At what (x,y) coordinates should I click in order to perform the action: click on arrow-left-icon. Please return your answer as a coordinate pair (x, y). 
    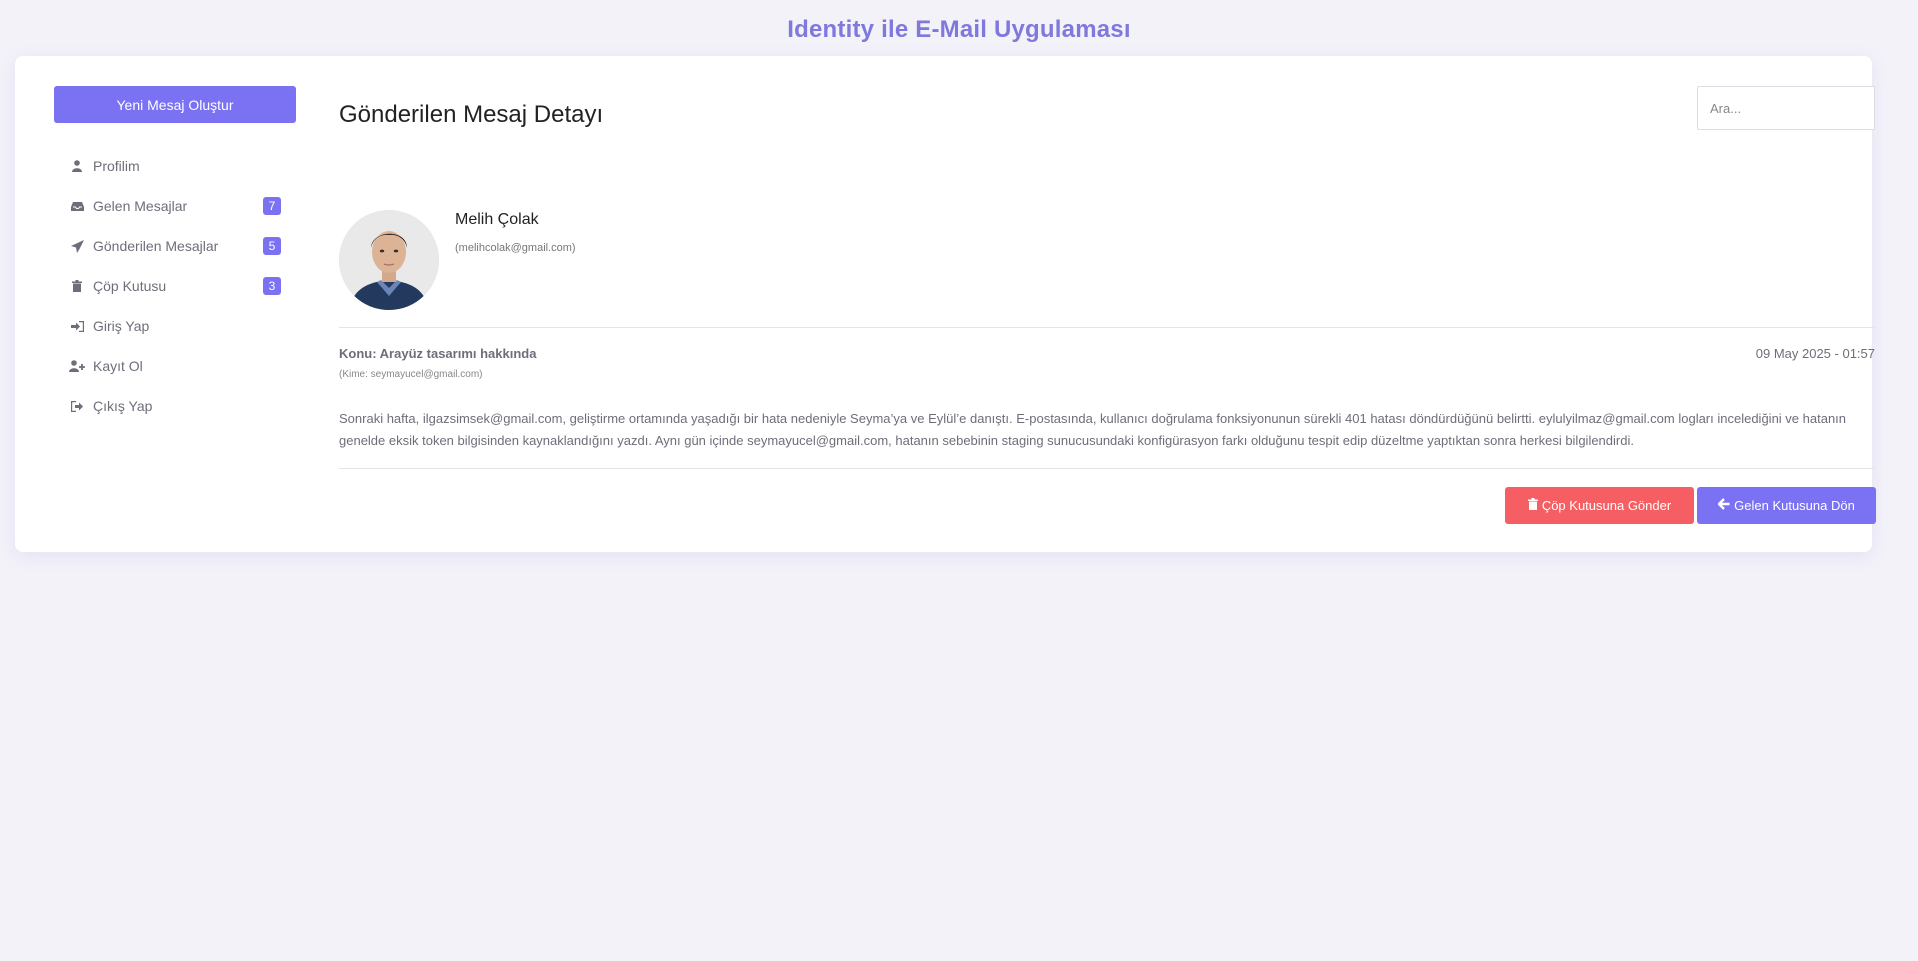
    Looking at the image, I should click on (1723, 505).